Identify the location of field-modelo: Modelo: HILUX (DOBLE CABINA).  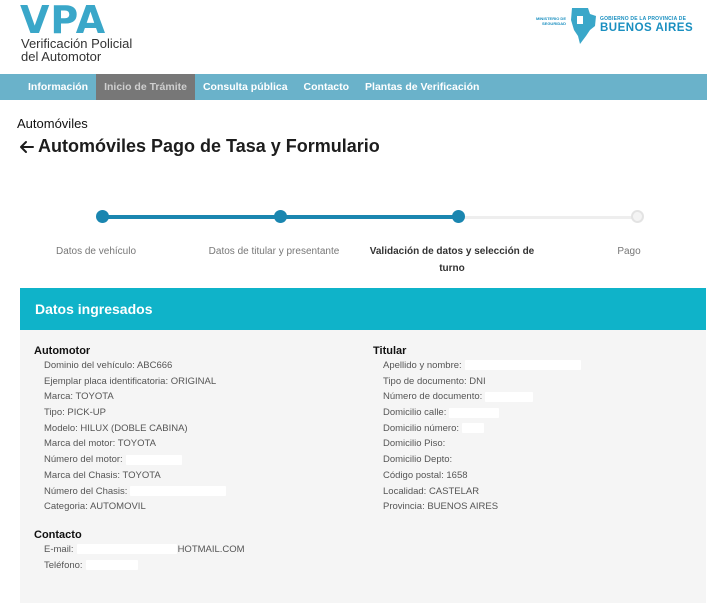
(116, 428).